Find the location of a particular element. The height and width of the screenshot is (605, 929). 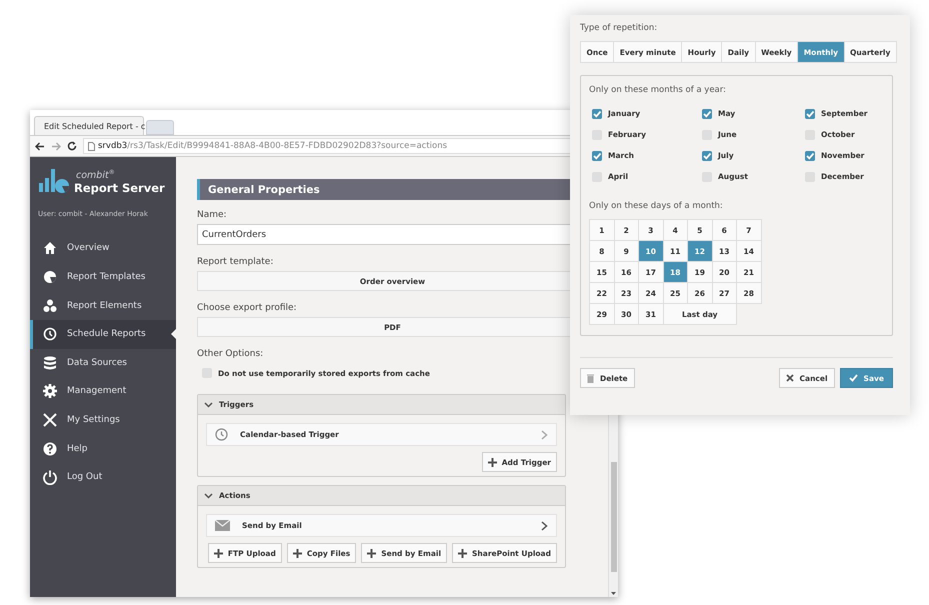

field-label: Choose export profile: is located at coordinates (247, 308).